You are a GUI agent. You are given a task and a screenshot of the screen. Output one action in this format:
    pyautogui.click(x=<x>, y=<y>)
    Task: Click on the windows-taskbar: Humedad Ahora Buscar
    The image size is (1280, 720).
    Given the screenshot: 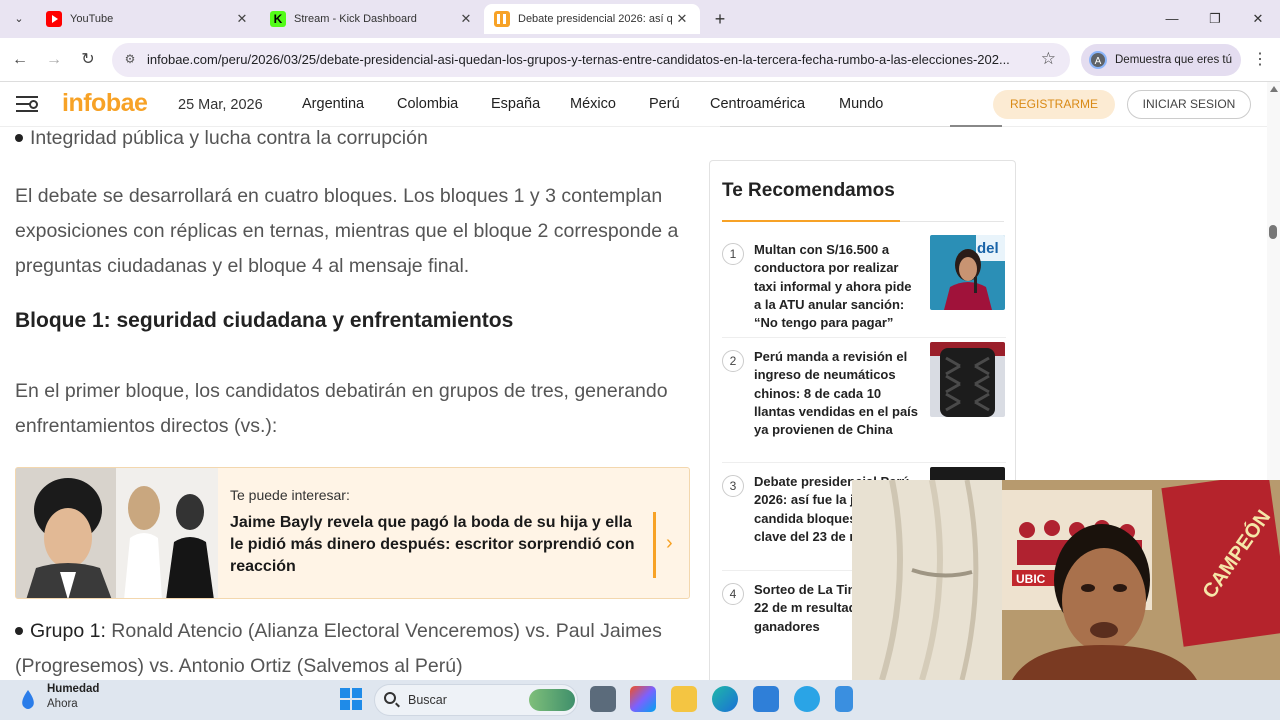 What is the action you would take?
    pyautogui.click(x=640, y=700)
    